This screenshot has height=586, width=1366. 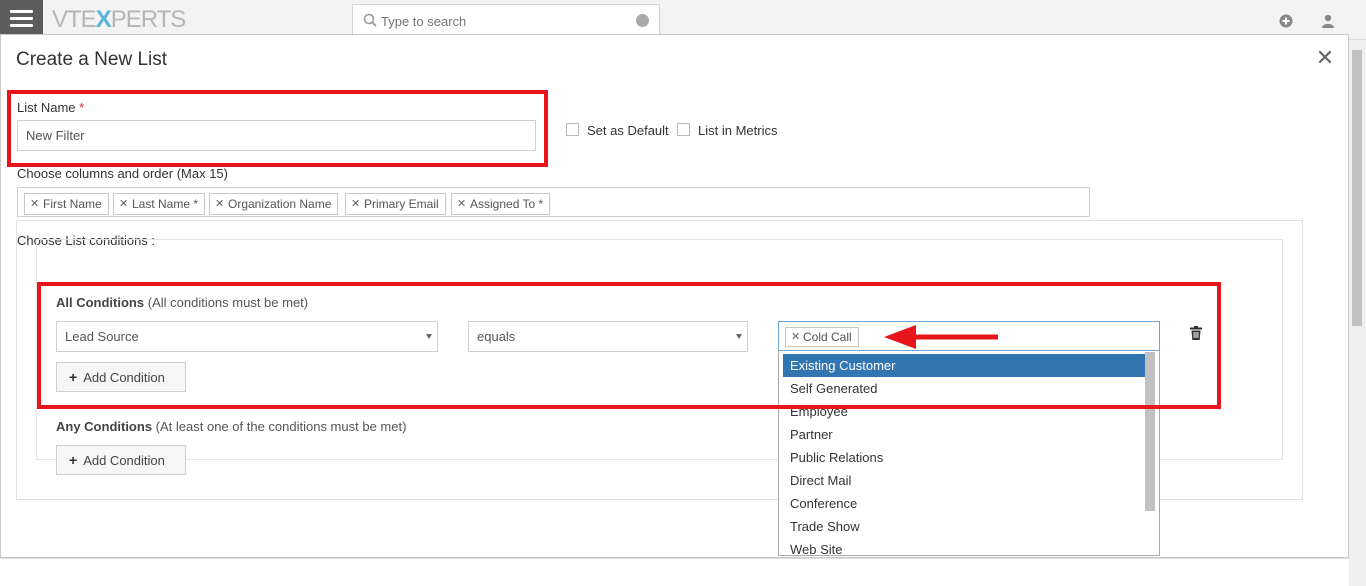 What do you see at coordinates (683, 129) in the screenshot?
I see `list-in-metrics-checkbox` at bounding box center [683, 129].